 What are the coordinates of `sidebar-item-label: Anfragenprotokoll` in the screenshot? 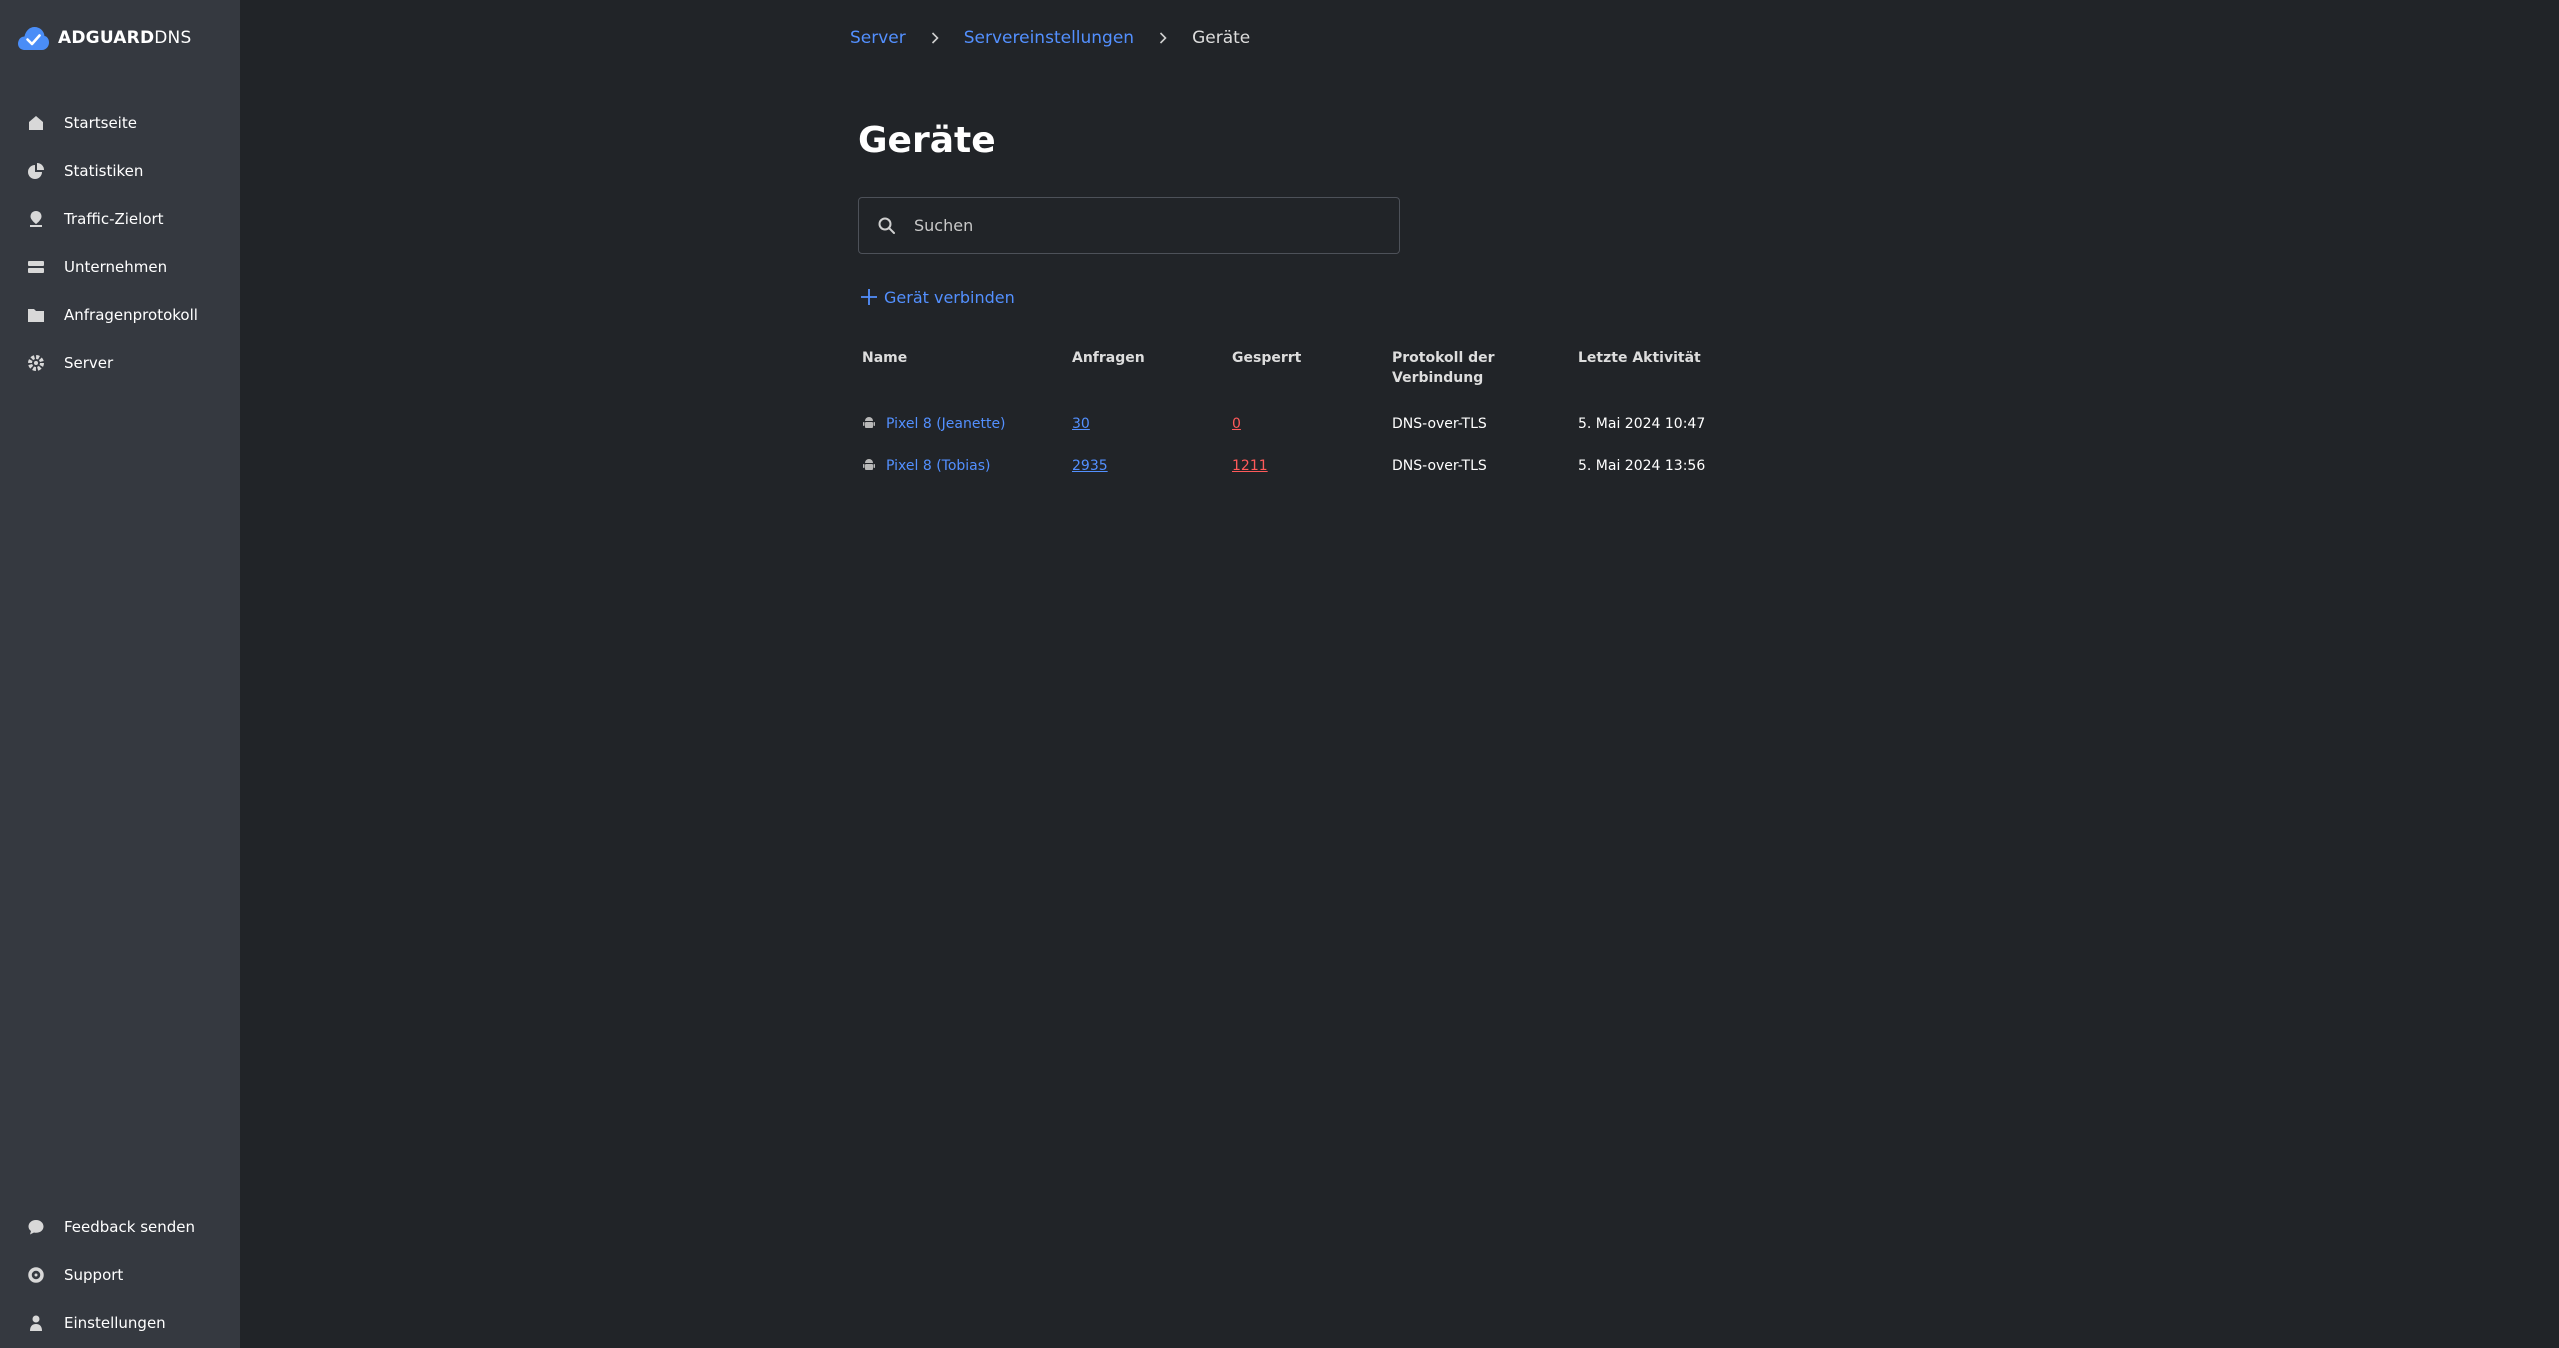 It's located at (131, 315).